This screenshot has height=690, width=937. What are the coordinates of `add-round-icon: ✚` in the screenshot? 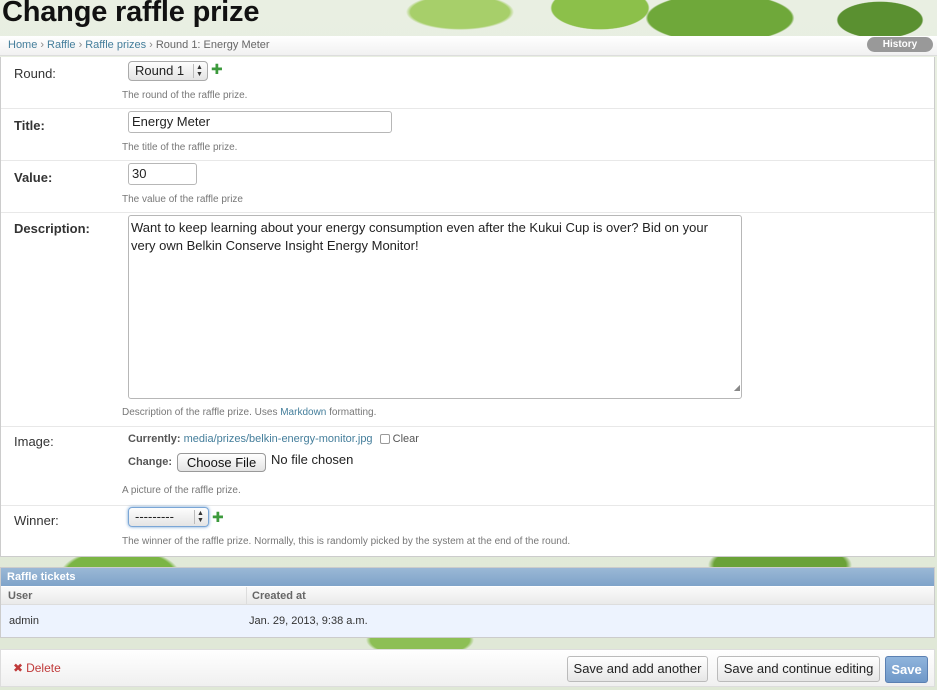 It's located at (217, 69).